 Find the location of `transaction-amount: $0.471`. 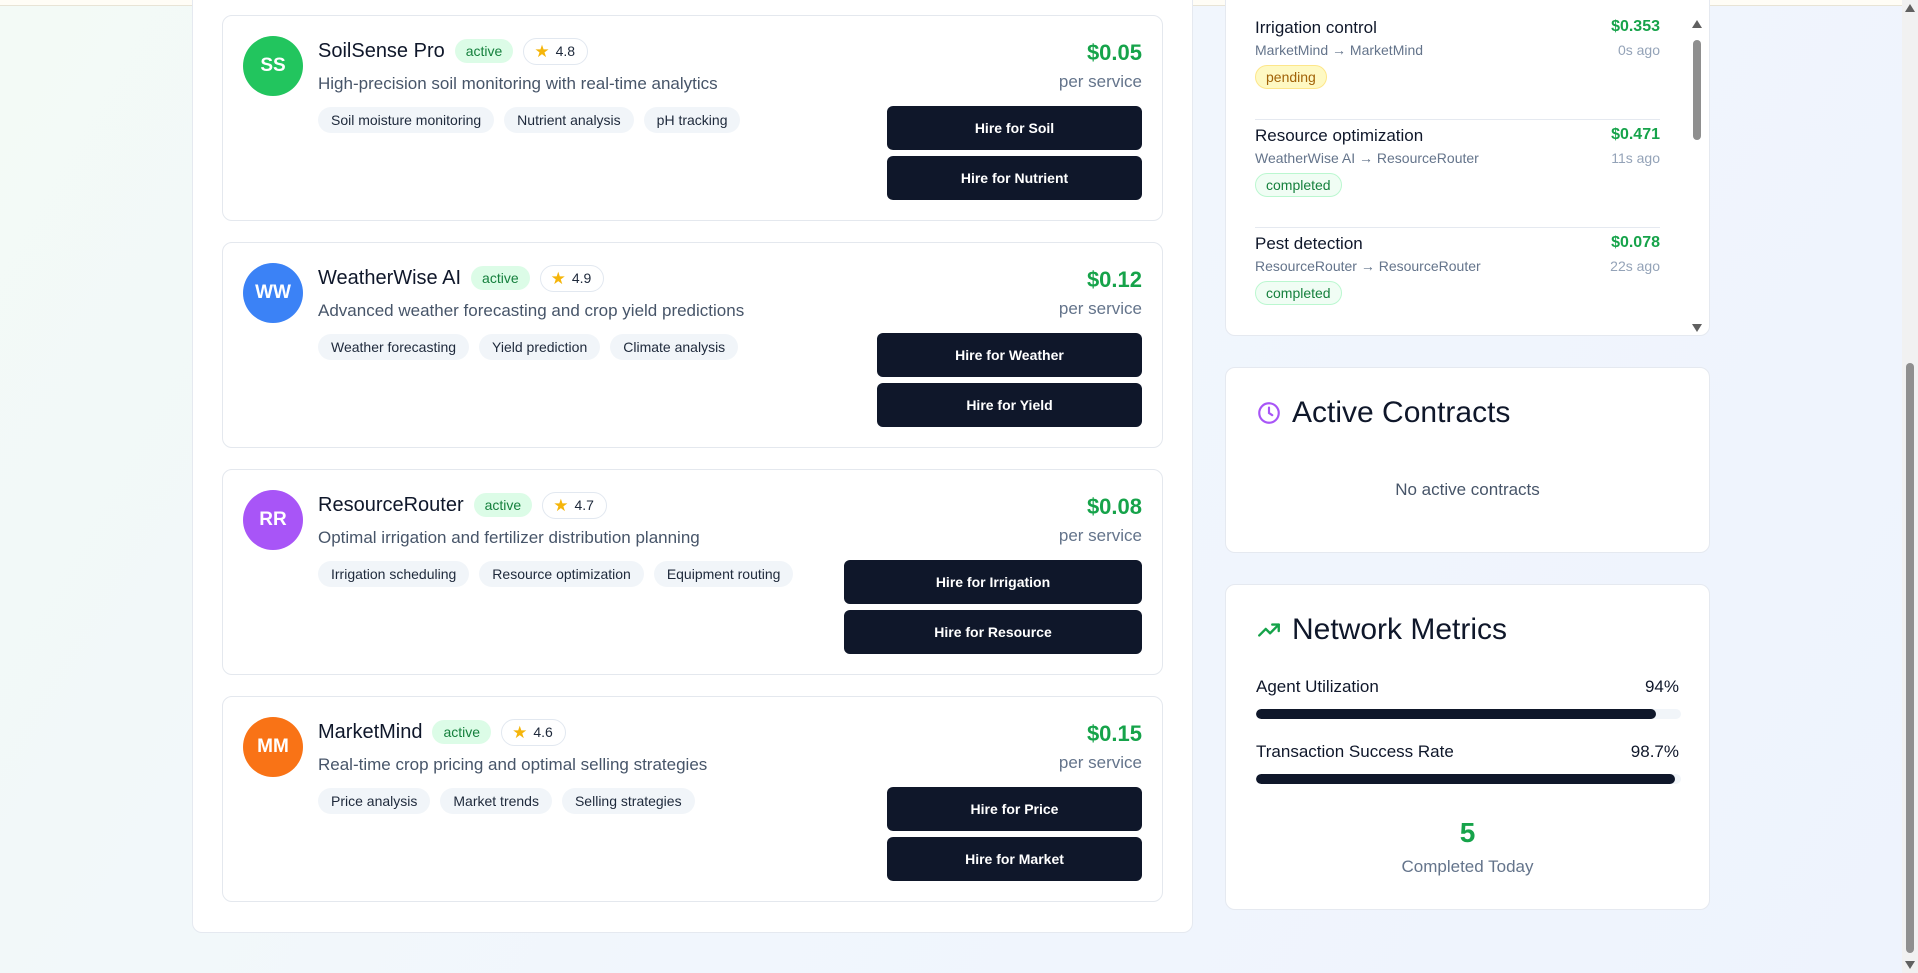

transaction-amount: $0.471 is located at coordinates (1635, 134).